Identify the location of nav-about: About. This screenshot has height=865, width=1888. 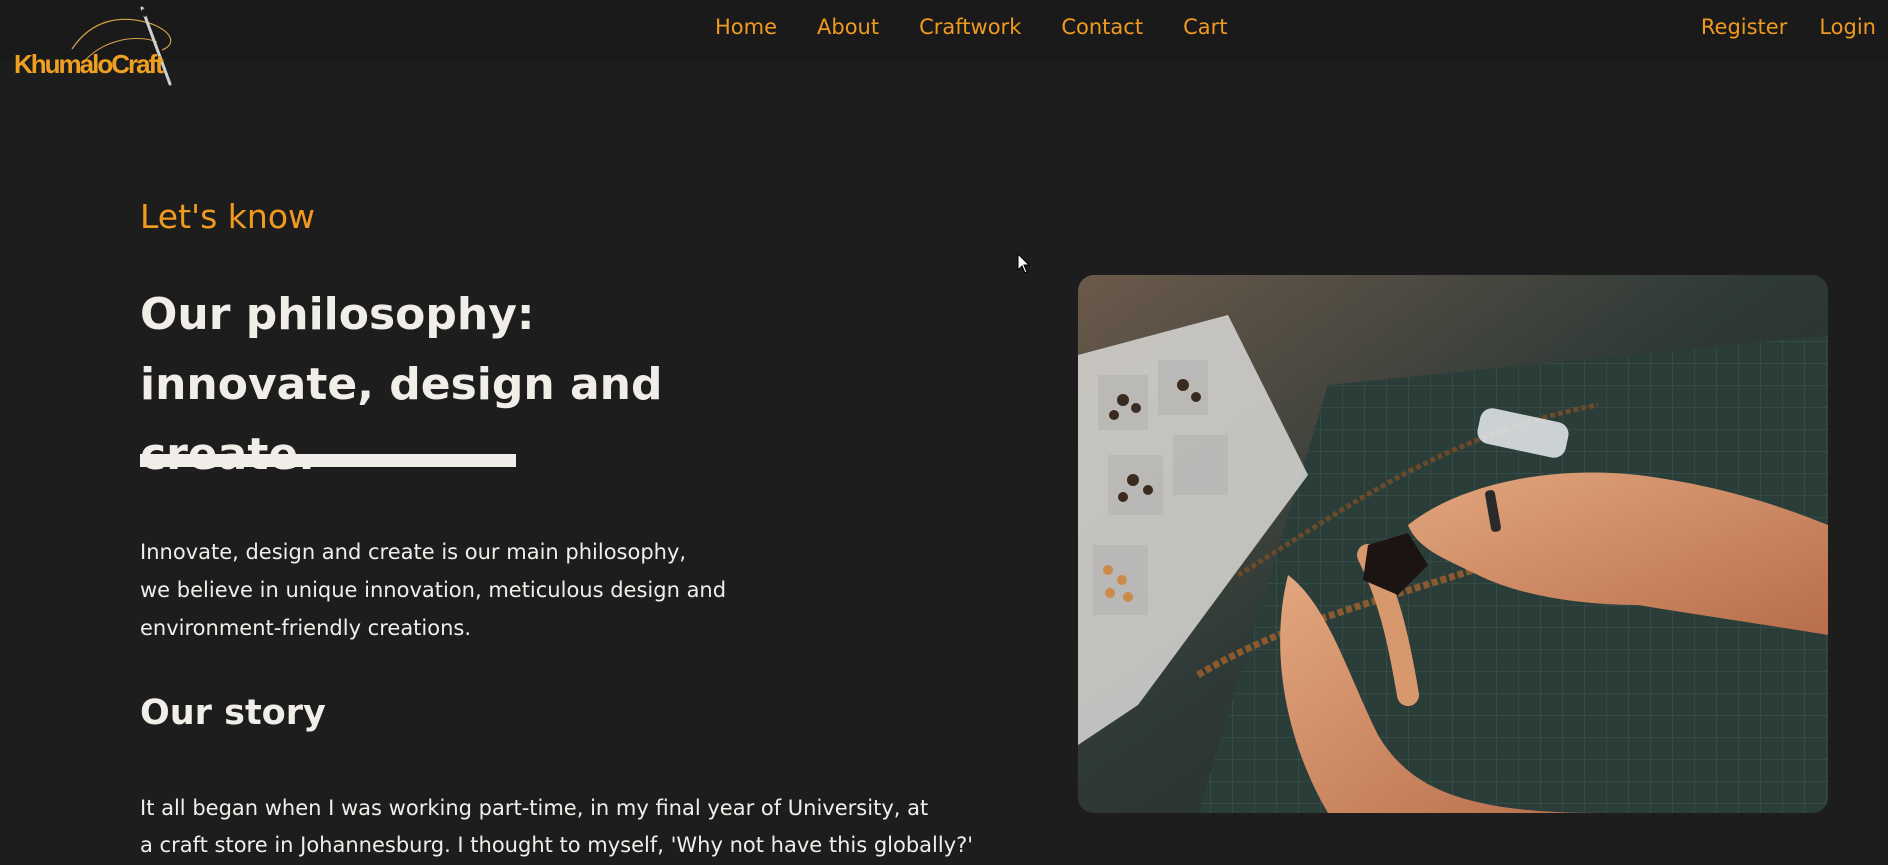
(848, 27).